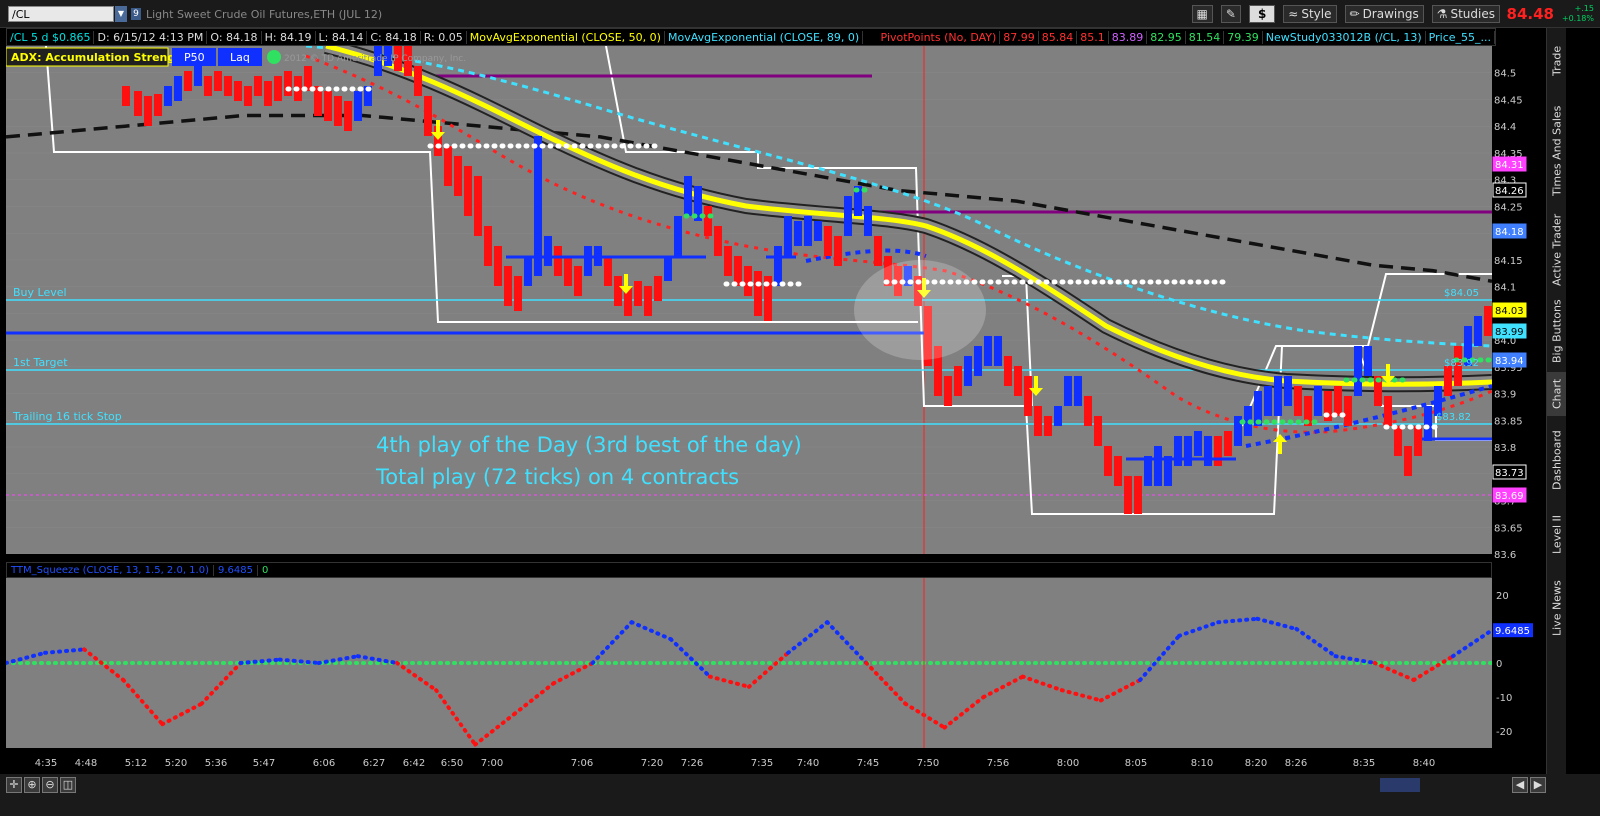 This screenshot has width=1600, height=816. Describe the element at coordinates (1384, 14) in the screenshot. I see `drawings-button: ✏ Drawings` at that location.